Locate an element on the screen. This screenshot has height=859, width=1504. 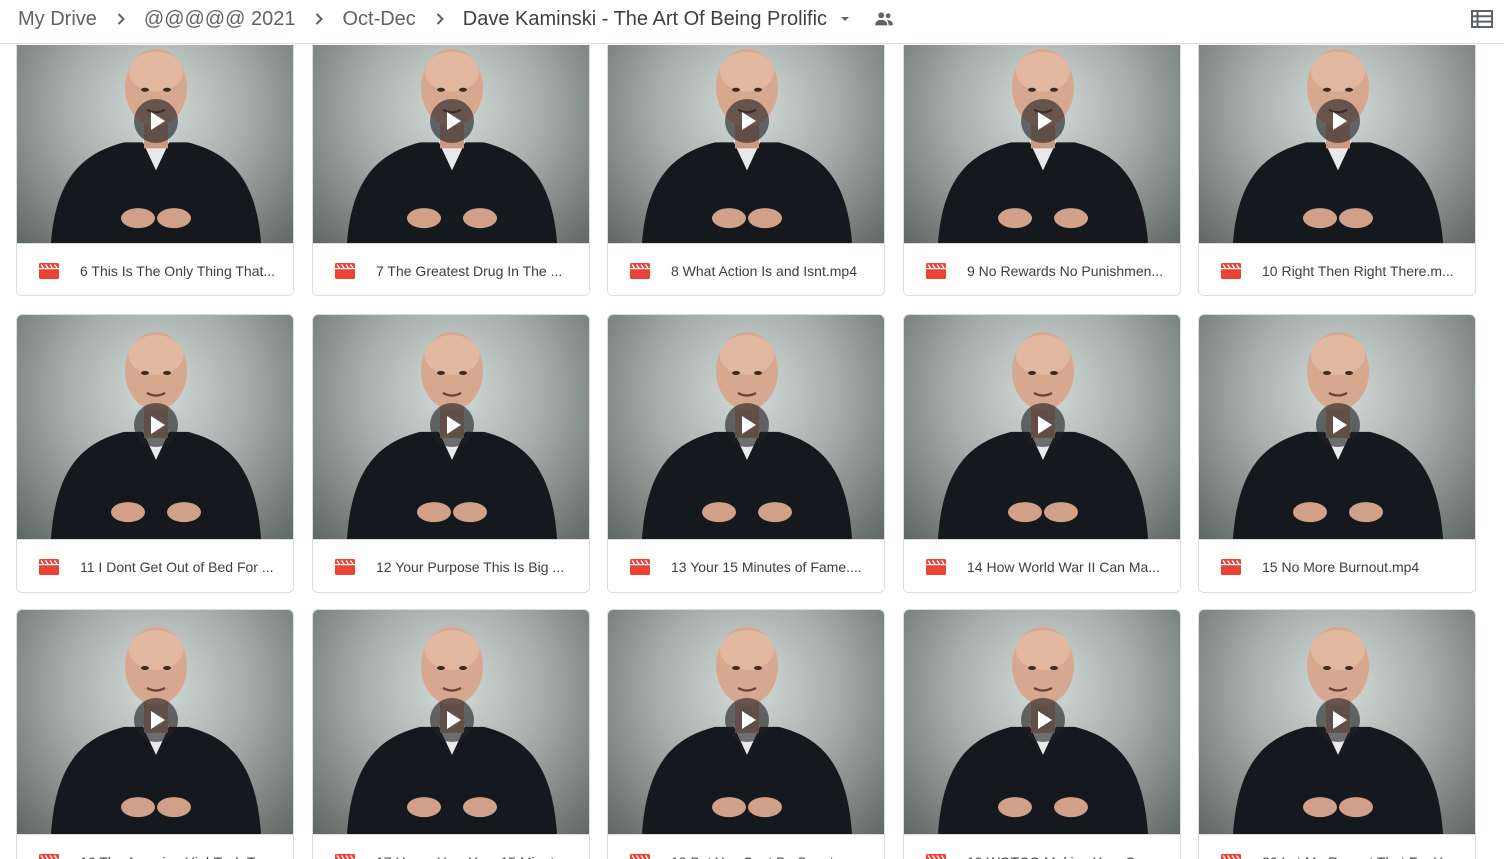
file-card: 15 No More Burnout.mp4 is located at coordinates (1337, 453).